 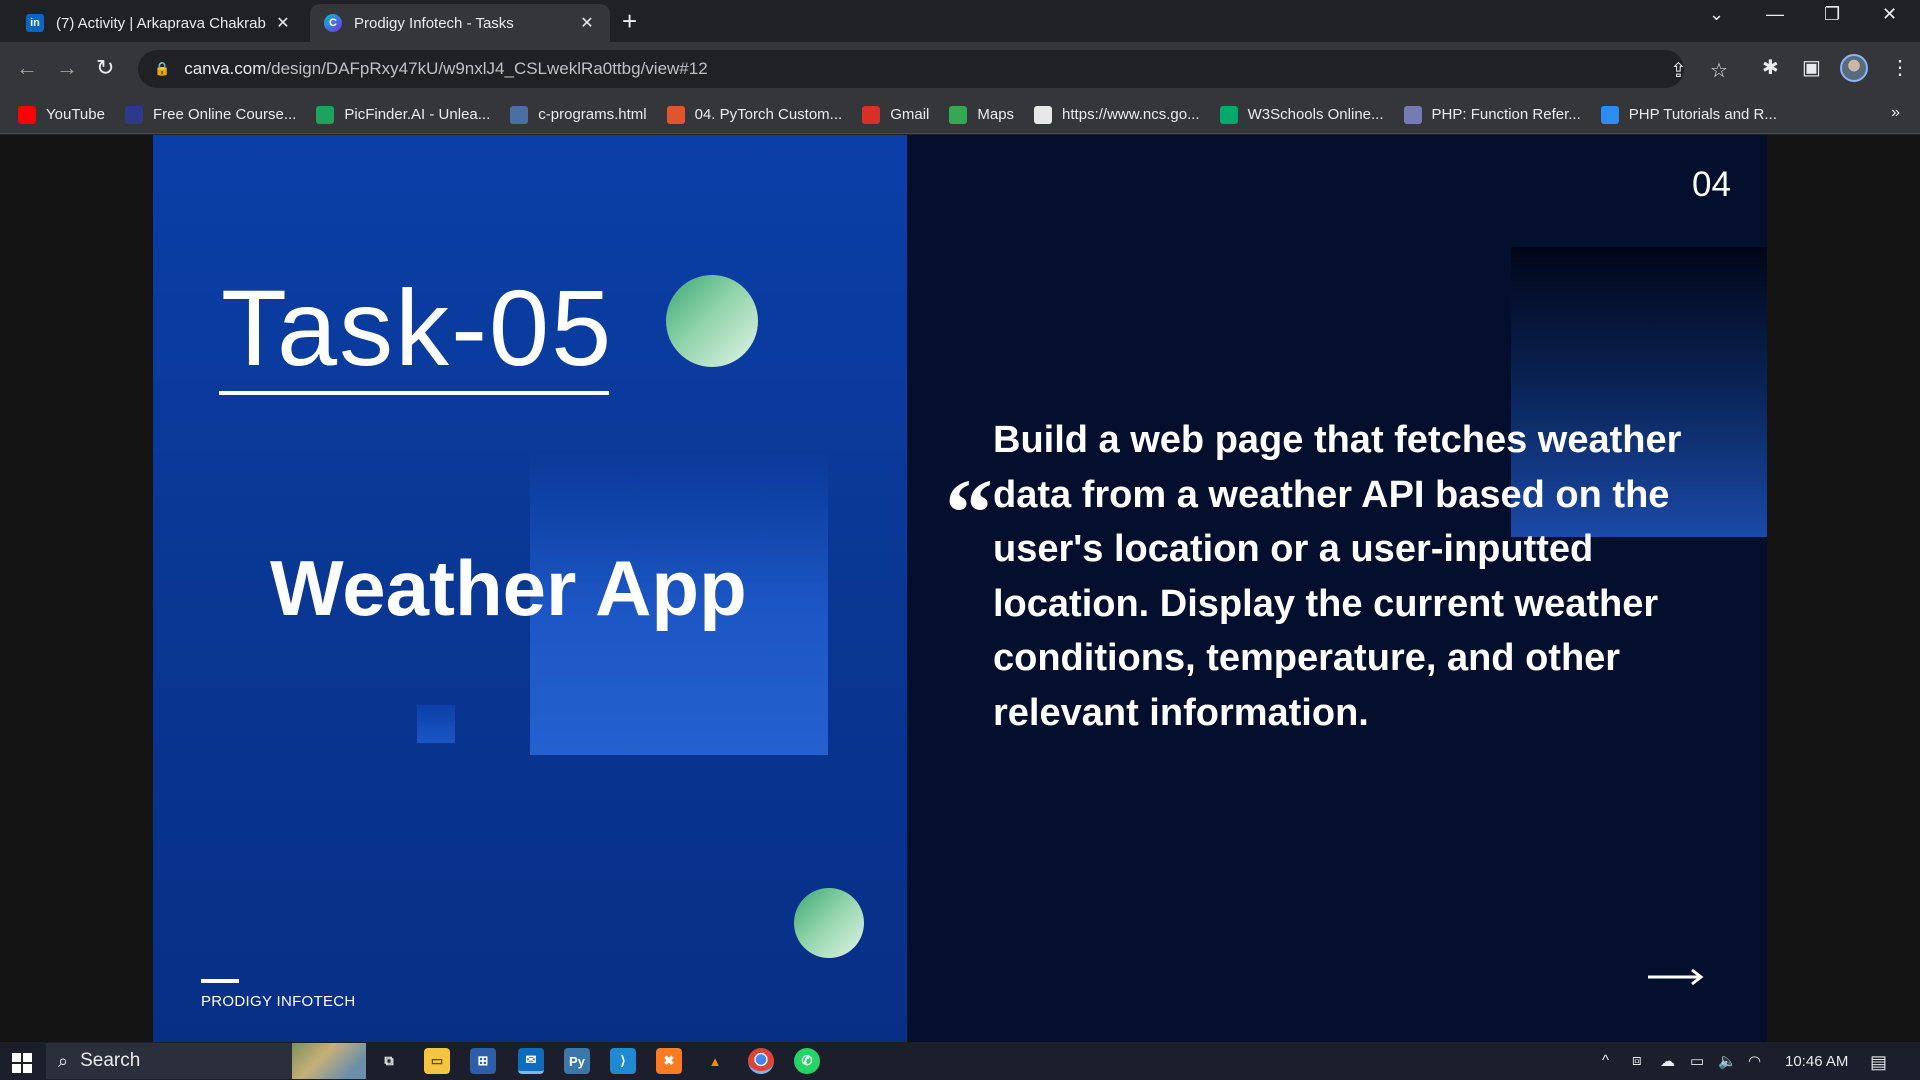 I want to click on quote-icon: “, so click(x=969, y=512).